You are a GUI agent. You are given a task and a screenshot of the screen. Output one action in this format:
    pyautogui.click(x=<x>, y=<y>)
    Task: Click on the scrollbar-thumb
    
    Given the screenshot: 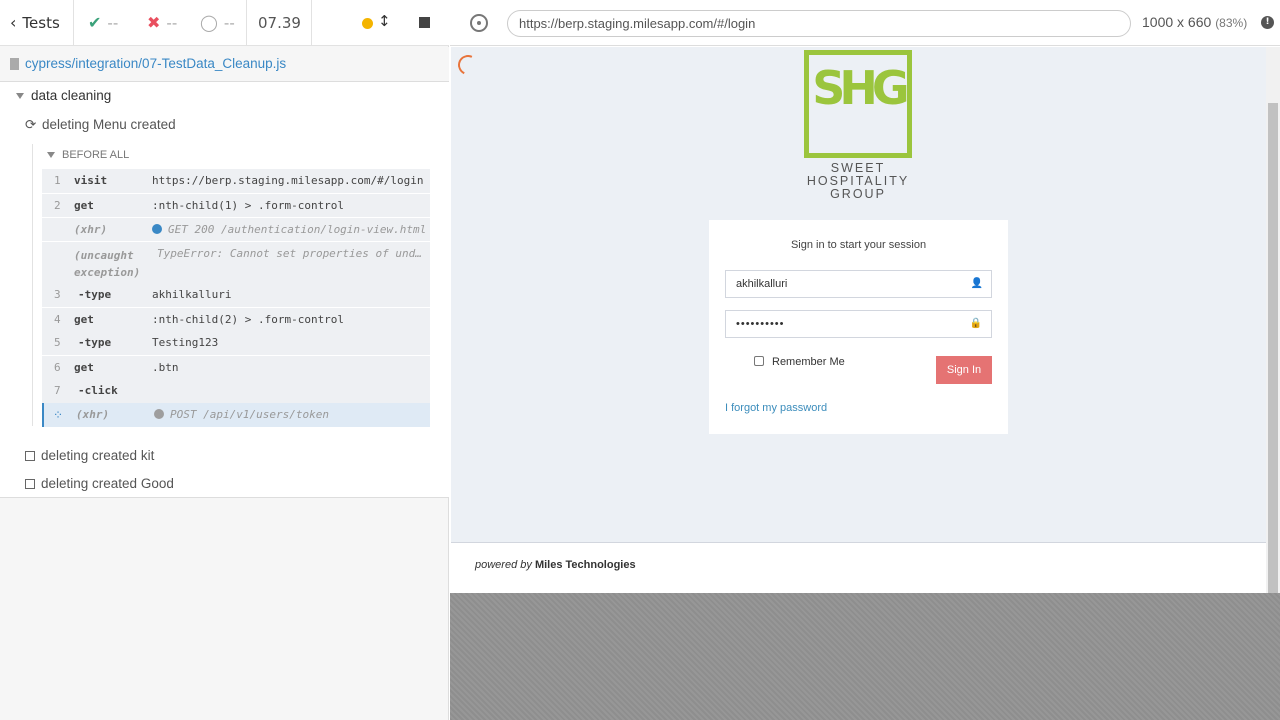 What is the action you would take?
    pyautogui.click(x=1273, y=365)
    